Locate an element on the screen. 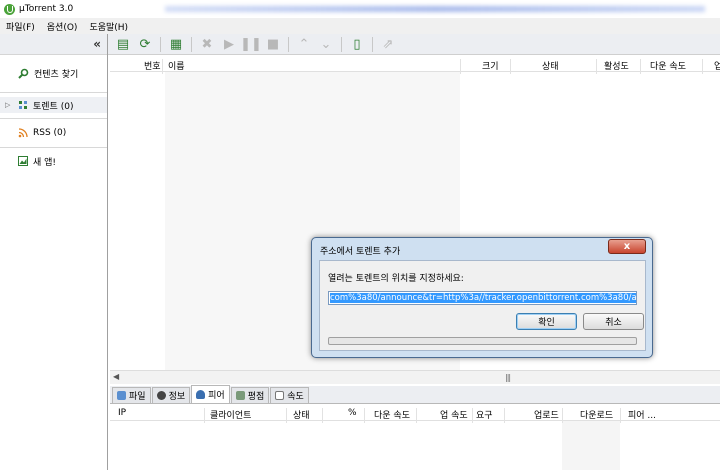 The width and height of the screenshot is (720, 470). title-bar: µTorrent 3.0 is located at coordinates (360, 9).